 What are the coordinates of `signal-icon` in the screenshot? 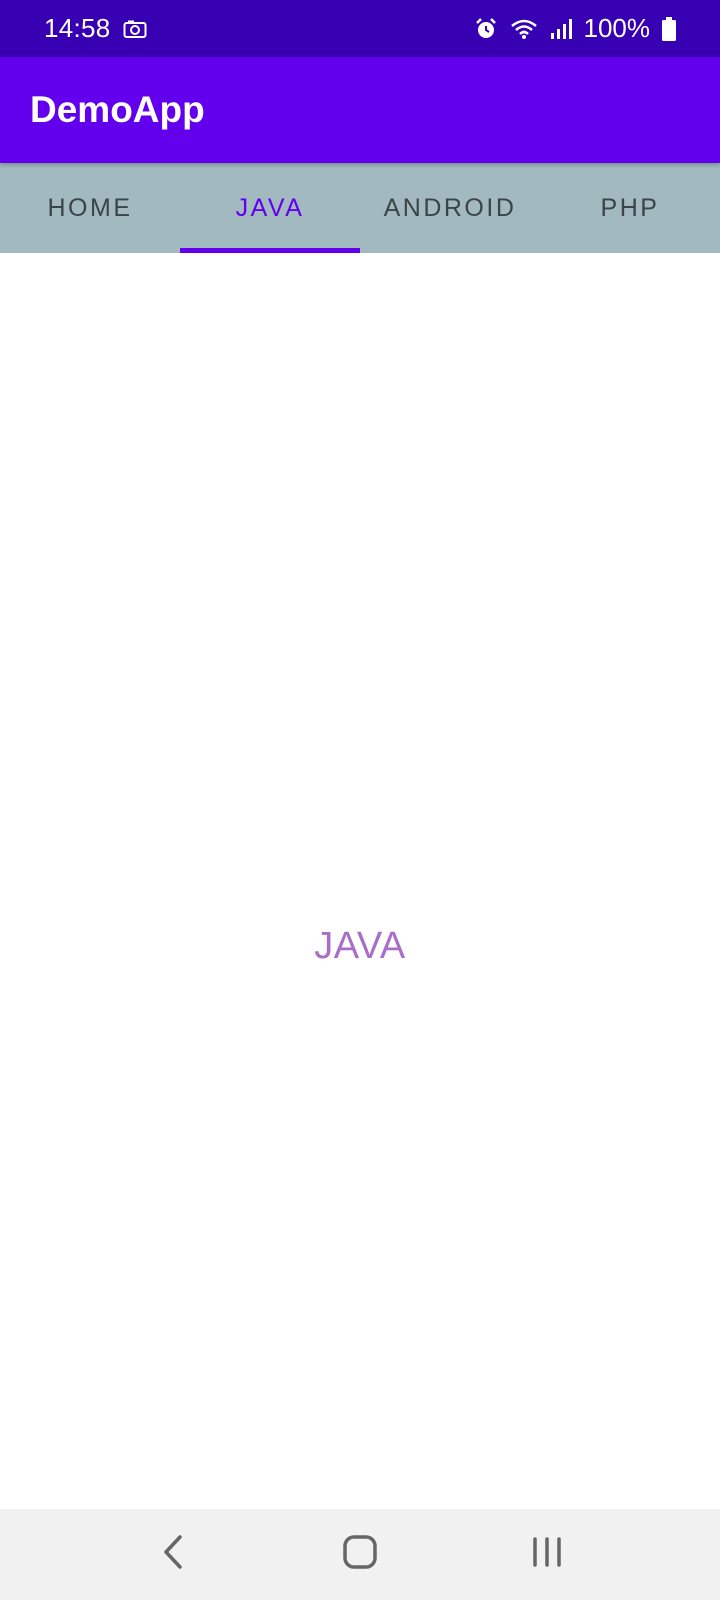 It's located at (561, 29).